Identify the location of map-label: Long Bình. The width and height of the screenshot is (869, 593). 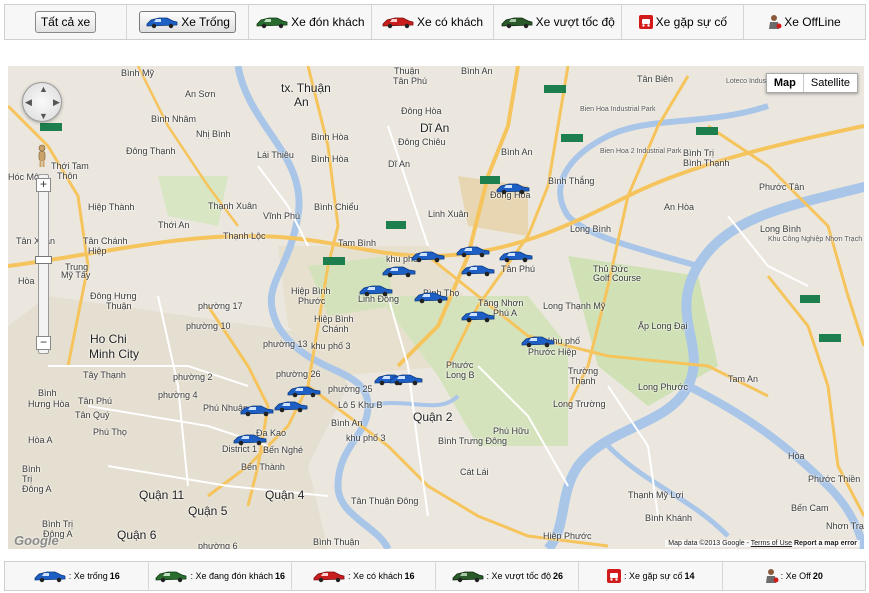
(591, 229).